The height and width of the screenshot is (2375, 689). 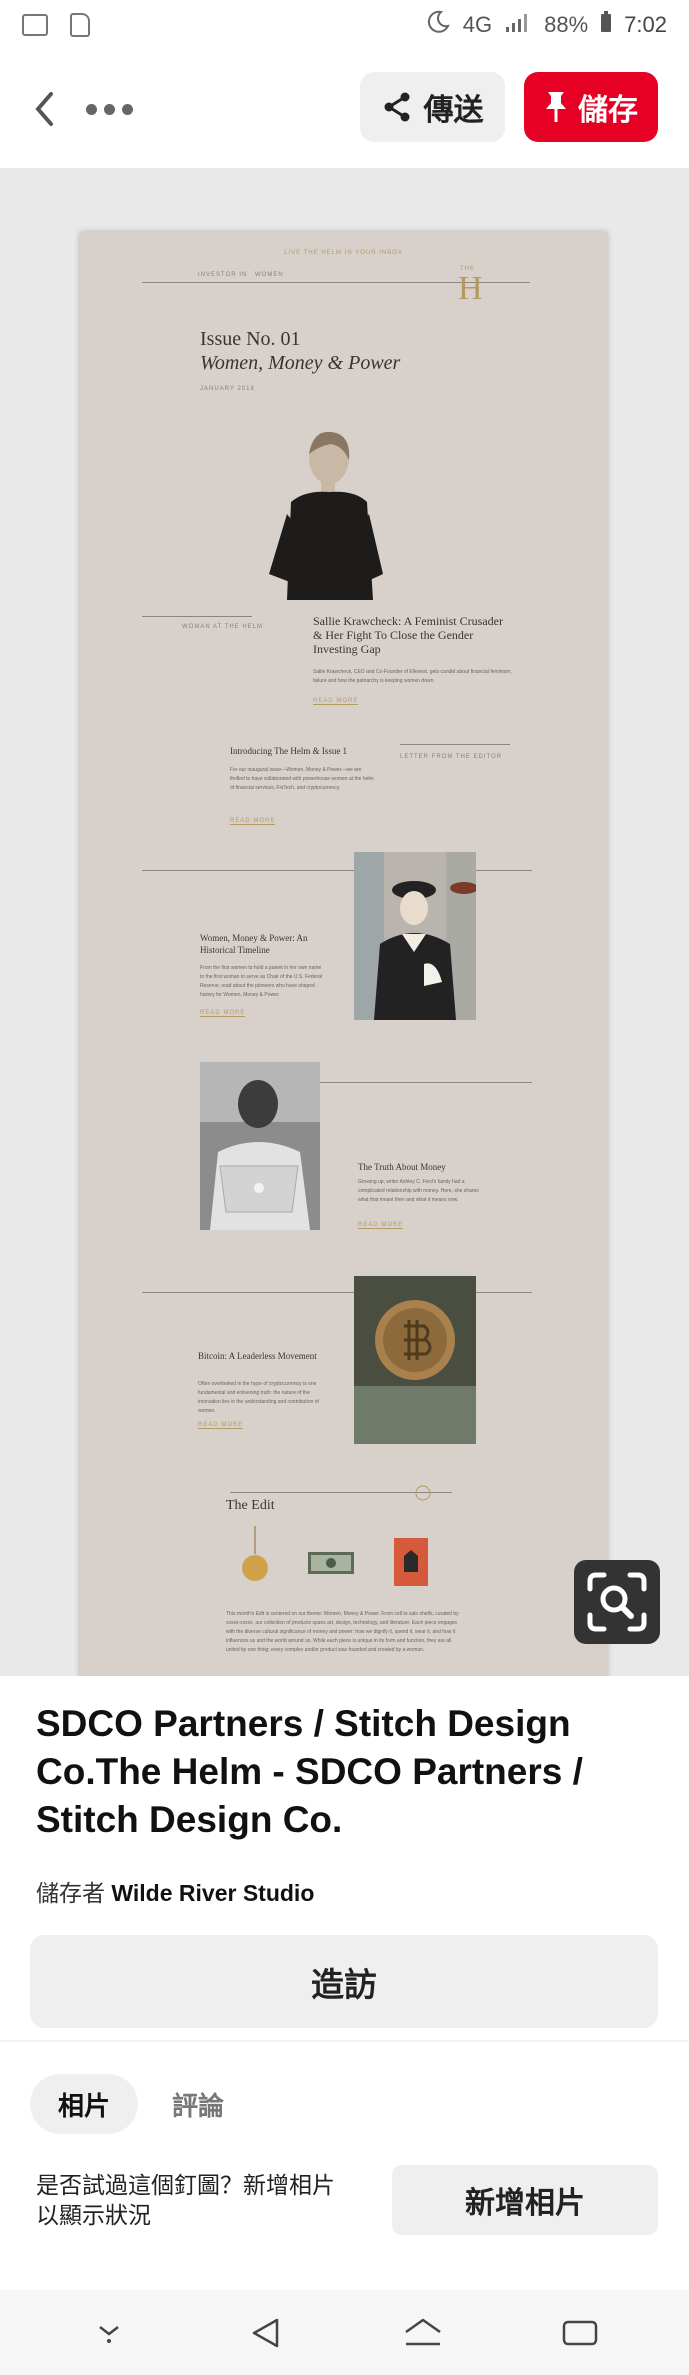 I want to click on visit-button: 造訪, so click(x=344, y=1981).